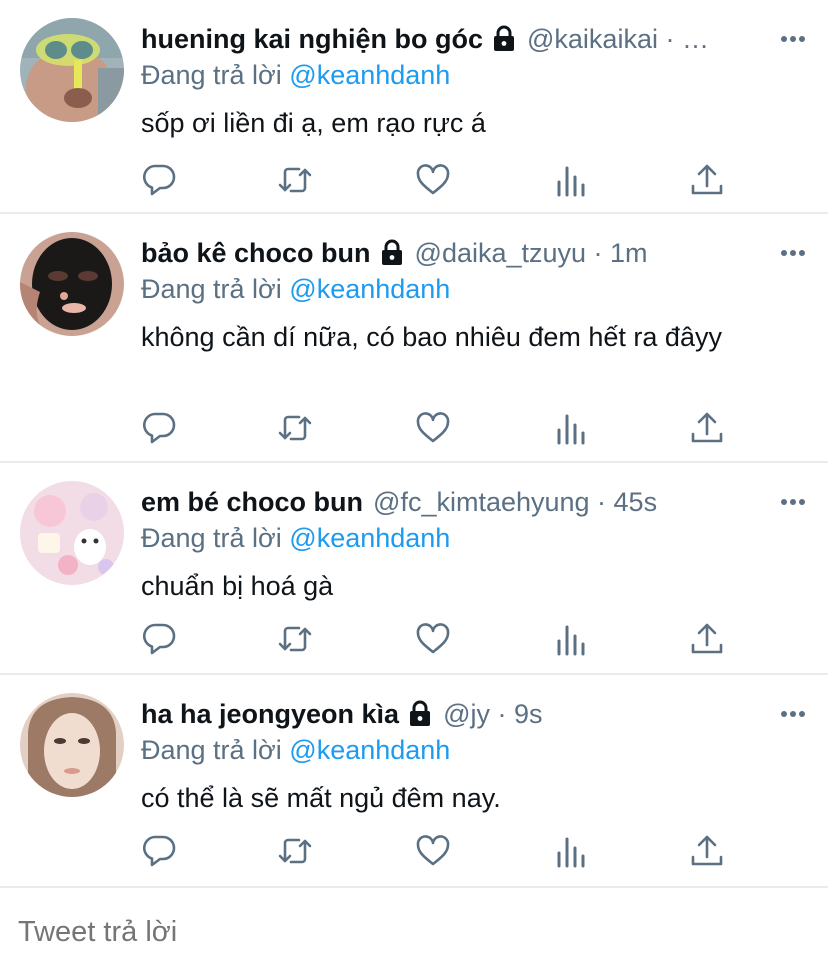 Image resolution: width=828 pixels, height=976 pixels. I want to click on user-handle: @jy · 9s, so click(492, 714).